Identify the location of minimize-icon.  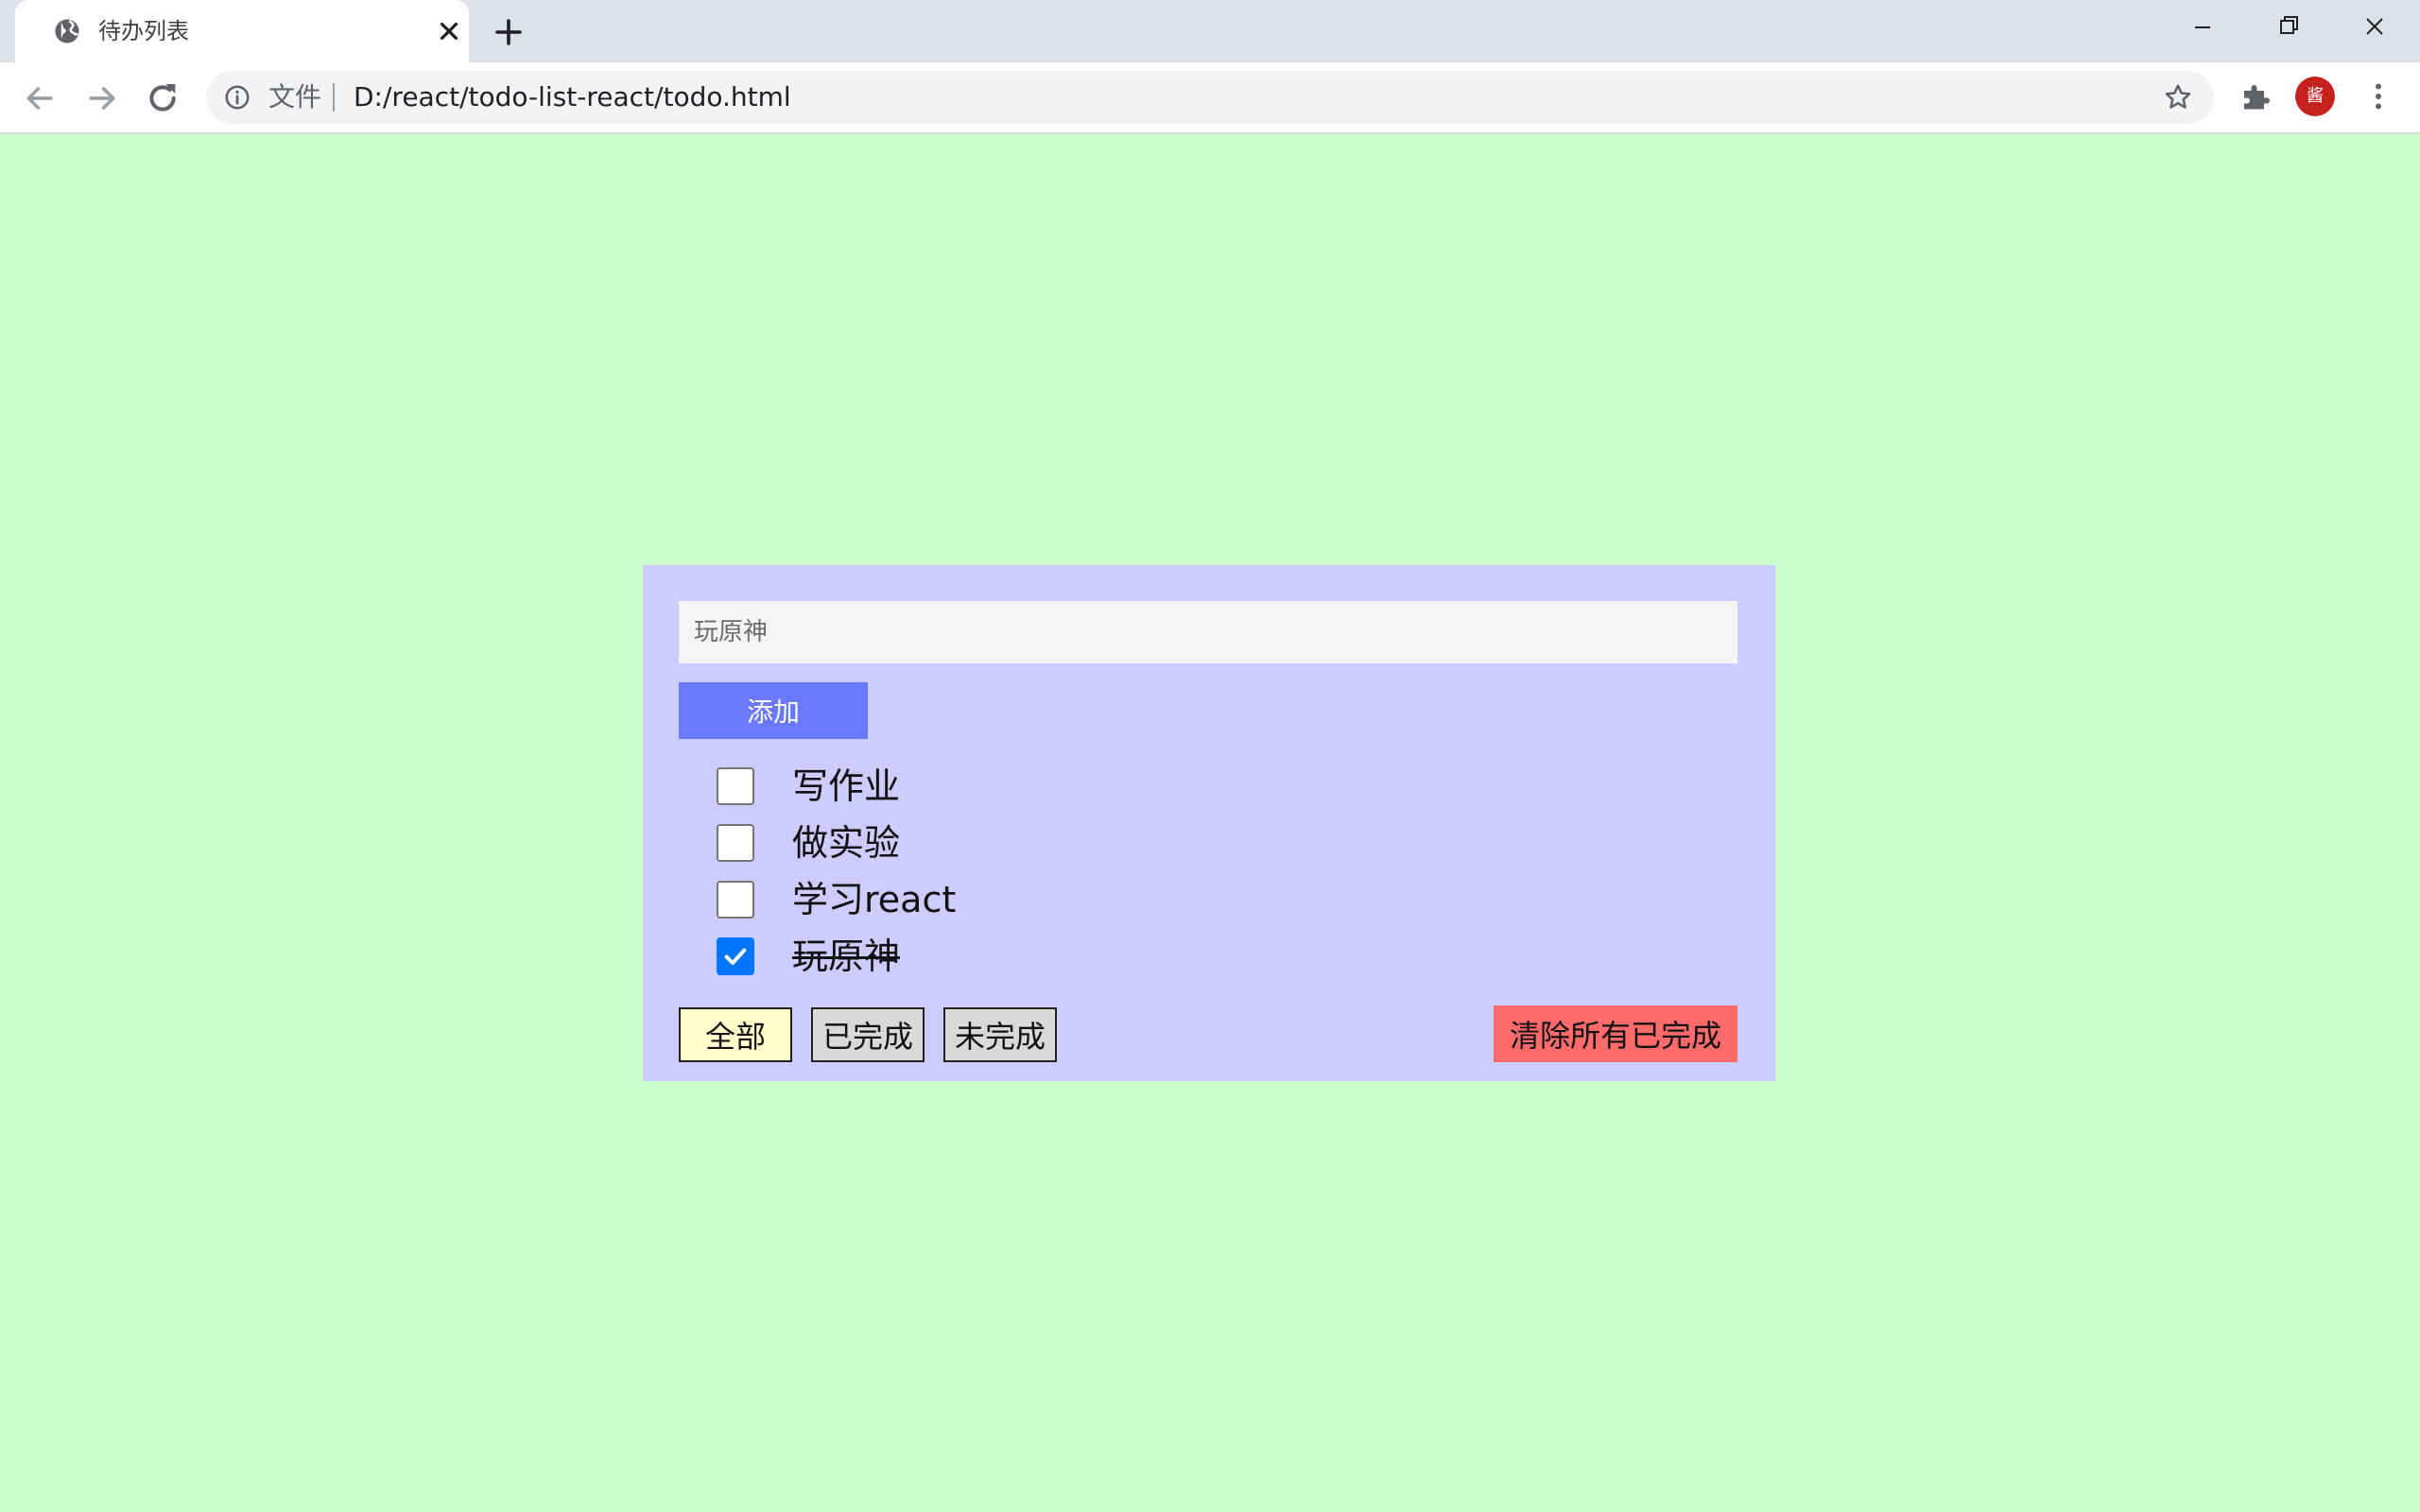
(2202, 26).